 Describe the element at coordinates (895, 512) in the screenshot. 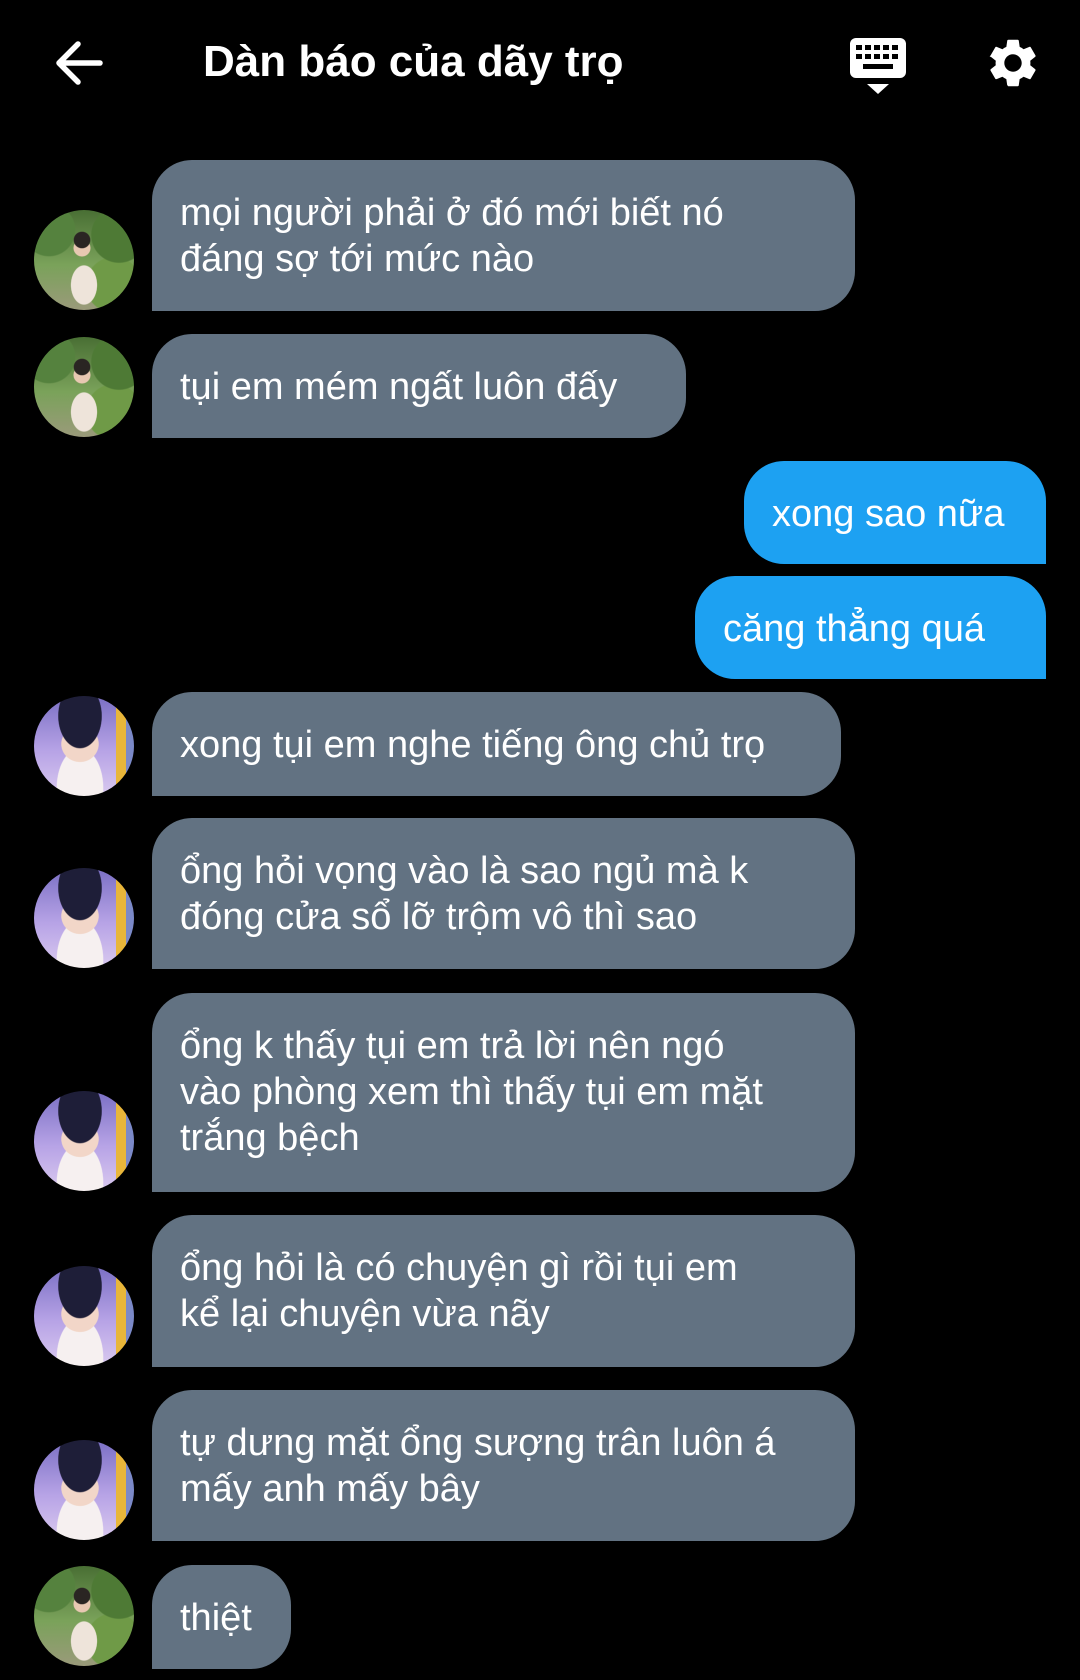

I see `message-bubble-outgoing: xong sao nữa` at that location.